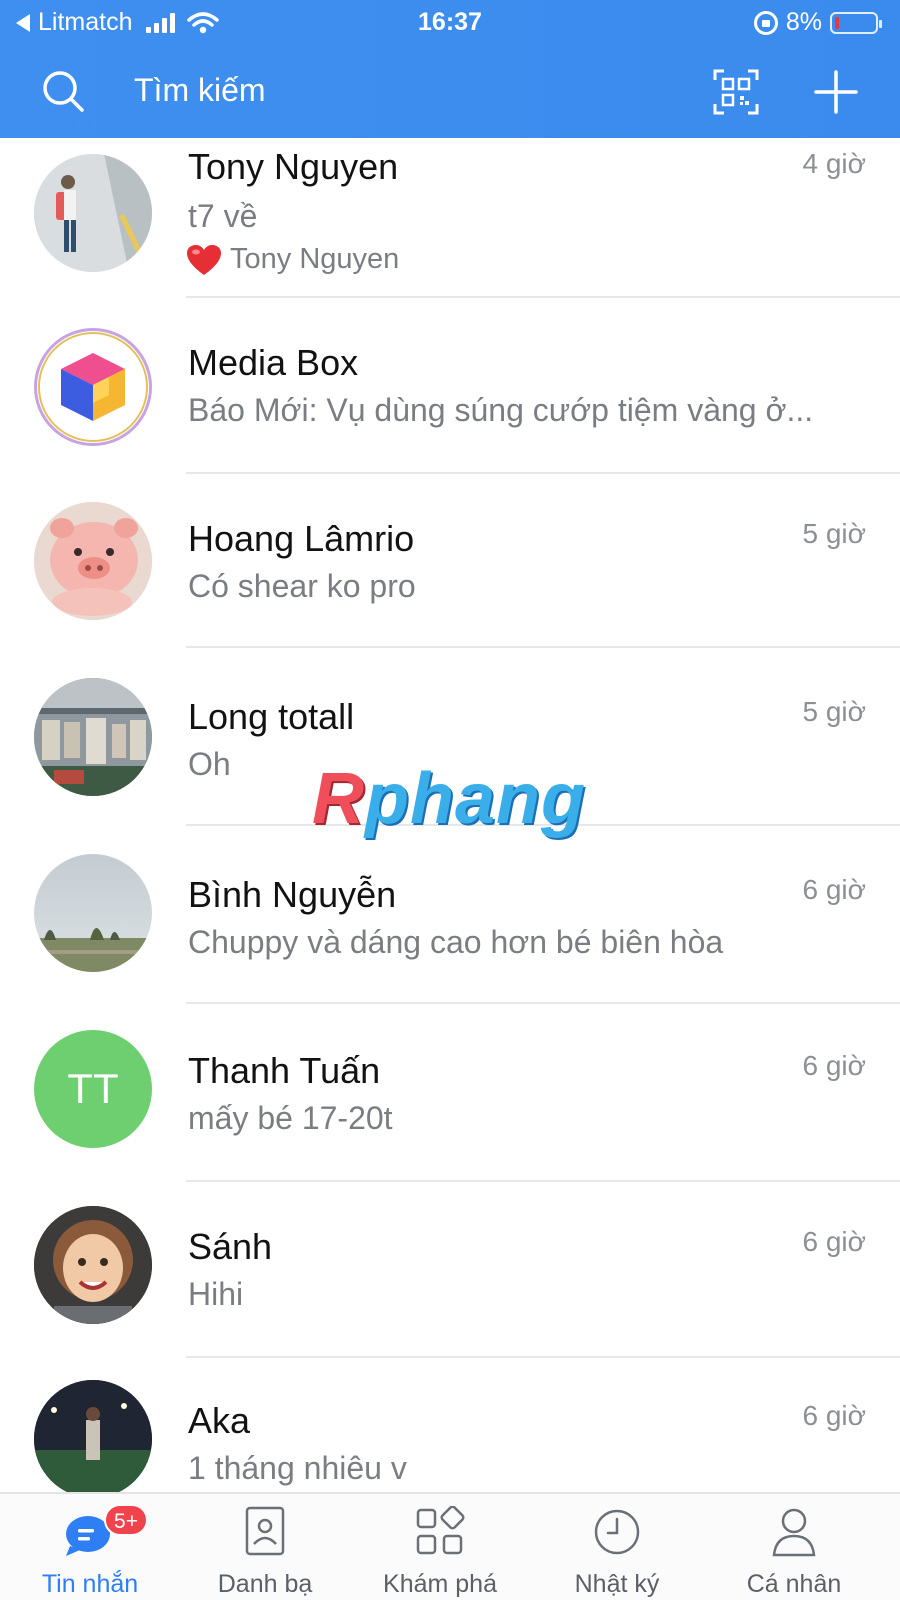  What do you see at coordinates (450, 1097) in the screenshot?
I see `chat-row-thanh-tuan: TT Thanh Tuấn mấy bé 17-20t 6 giờ` at bounding box center [450, 1097].